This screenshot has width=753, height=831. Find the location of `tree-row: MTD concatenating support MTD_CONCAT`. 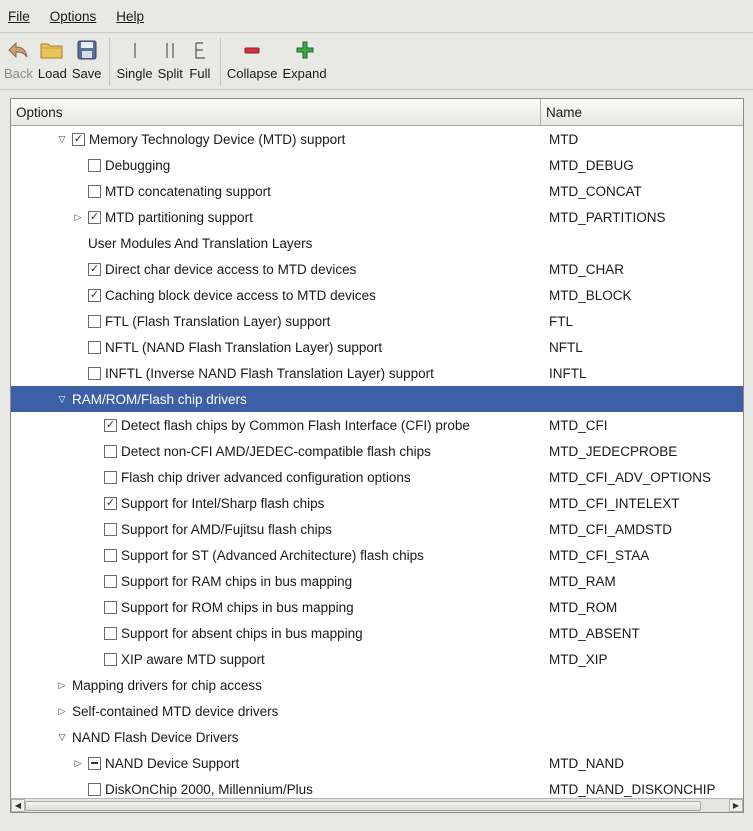

tree-row: MTD concatenating support MTD_CONCAT is located at coordinates (377, 191).